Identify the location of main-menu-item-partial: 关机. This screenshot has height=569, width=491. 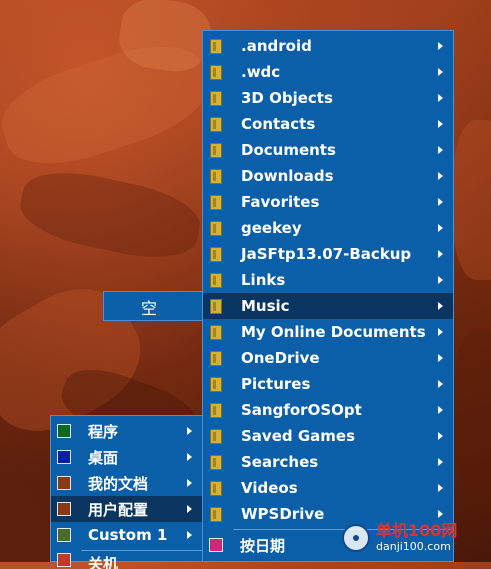
(126, 561).